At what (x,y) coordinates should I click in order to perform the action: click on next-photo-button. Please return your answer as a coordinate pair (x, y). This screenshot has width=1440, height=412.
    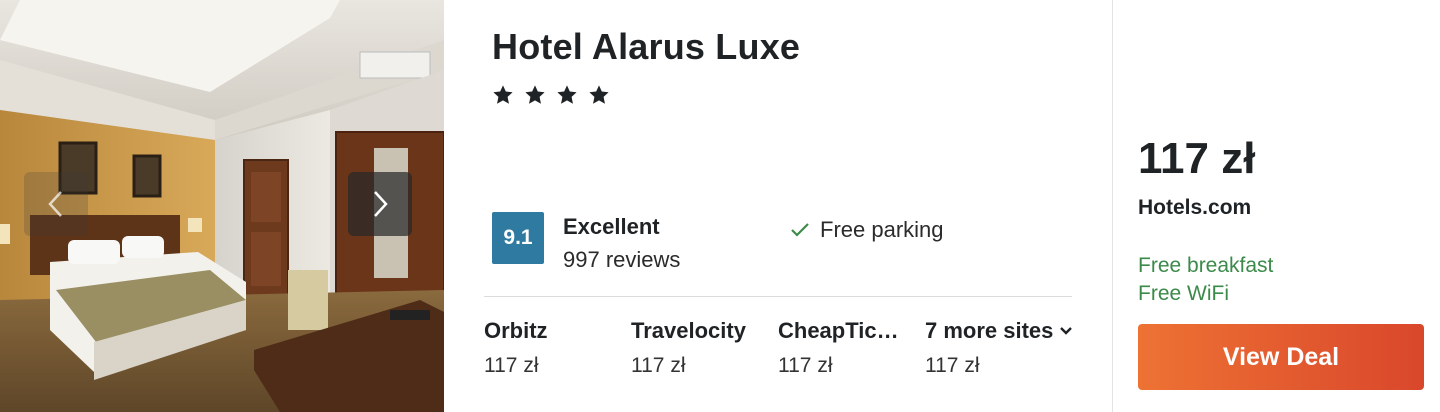
    Looking at the image, I should click on (380, 204).